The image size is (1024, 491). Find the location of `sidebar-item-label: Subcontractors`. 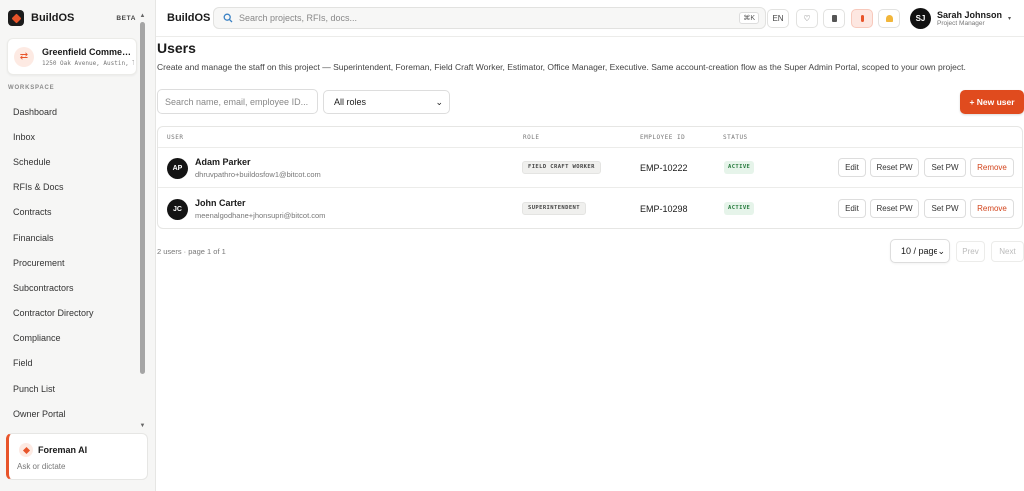

sidebar-item-label: Subcontractors is located at coordinates (43, 287).